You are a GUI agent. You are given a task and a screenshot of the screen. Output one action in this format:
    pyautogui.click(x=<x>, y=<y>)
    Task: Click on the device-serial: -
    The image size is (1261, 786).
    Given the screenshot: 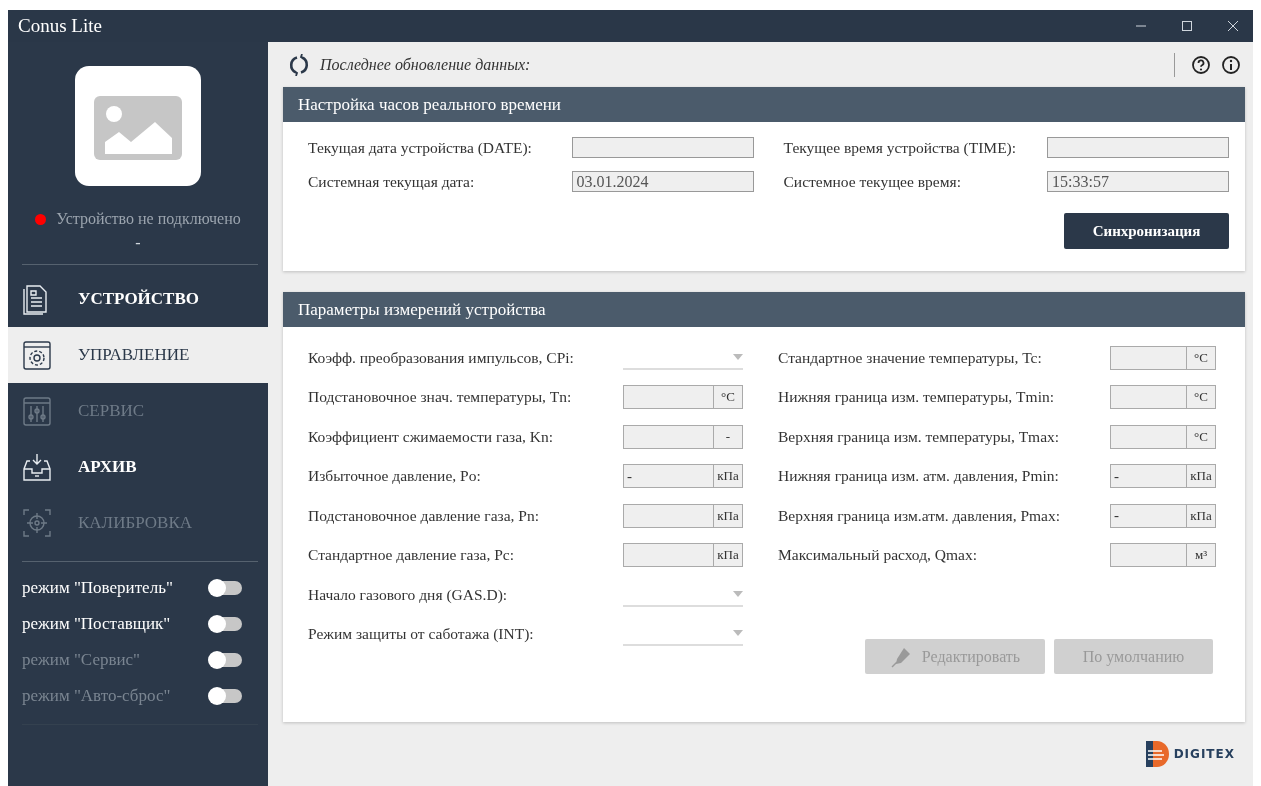 What is the action you would take?
    pyautogui.click(x=138, y=243)
    